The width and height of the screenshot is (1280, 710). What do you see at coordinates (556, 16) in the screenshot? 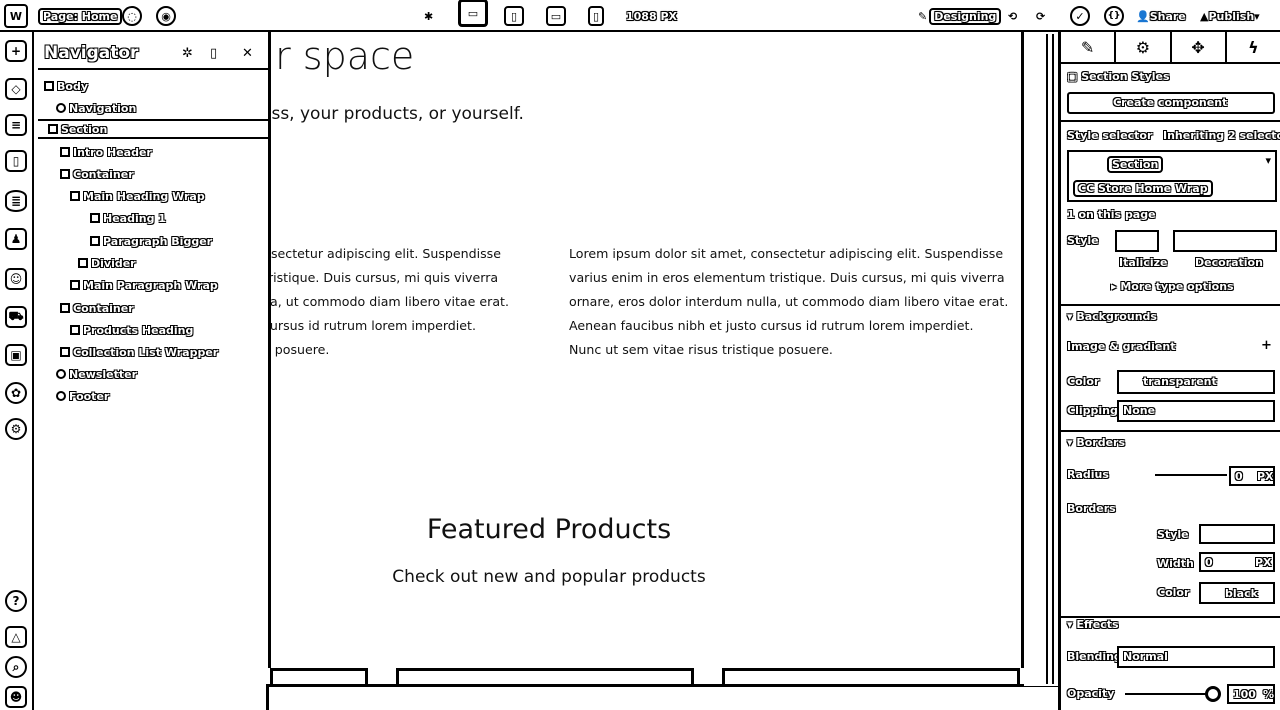
I see `mobile-landscape-breakpoint-icon: ▭` at bounding box center [556, 16].